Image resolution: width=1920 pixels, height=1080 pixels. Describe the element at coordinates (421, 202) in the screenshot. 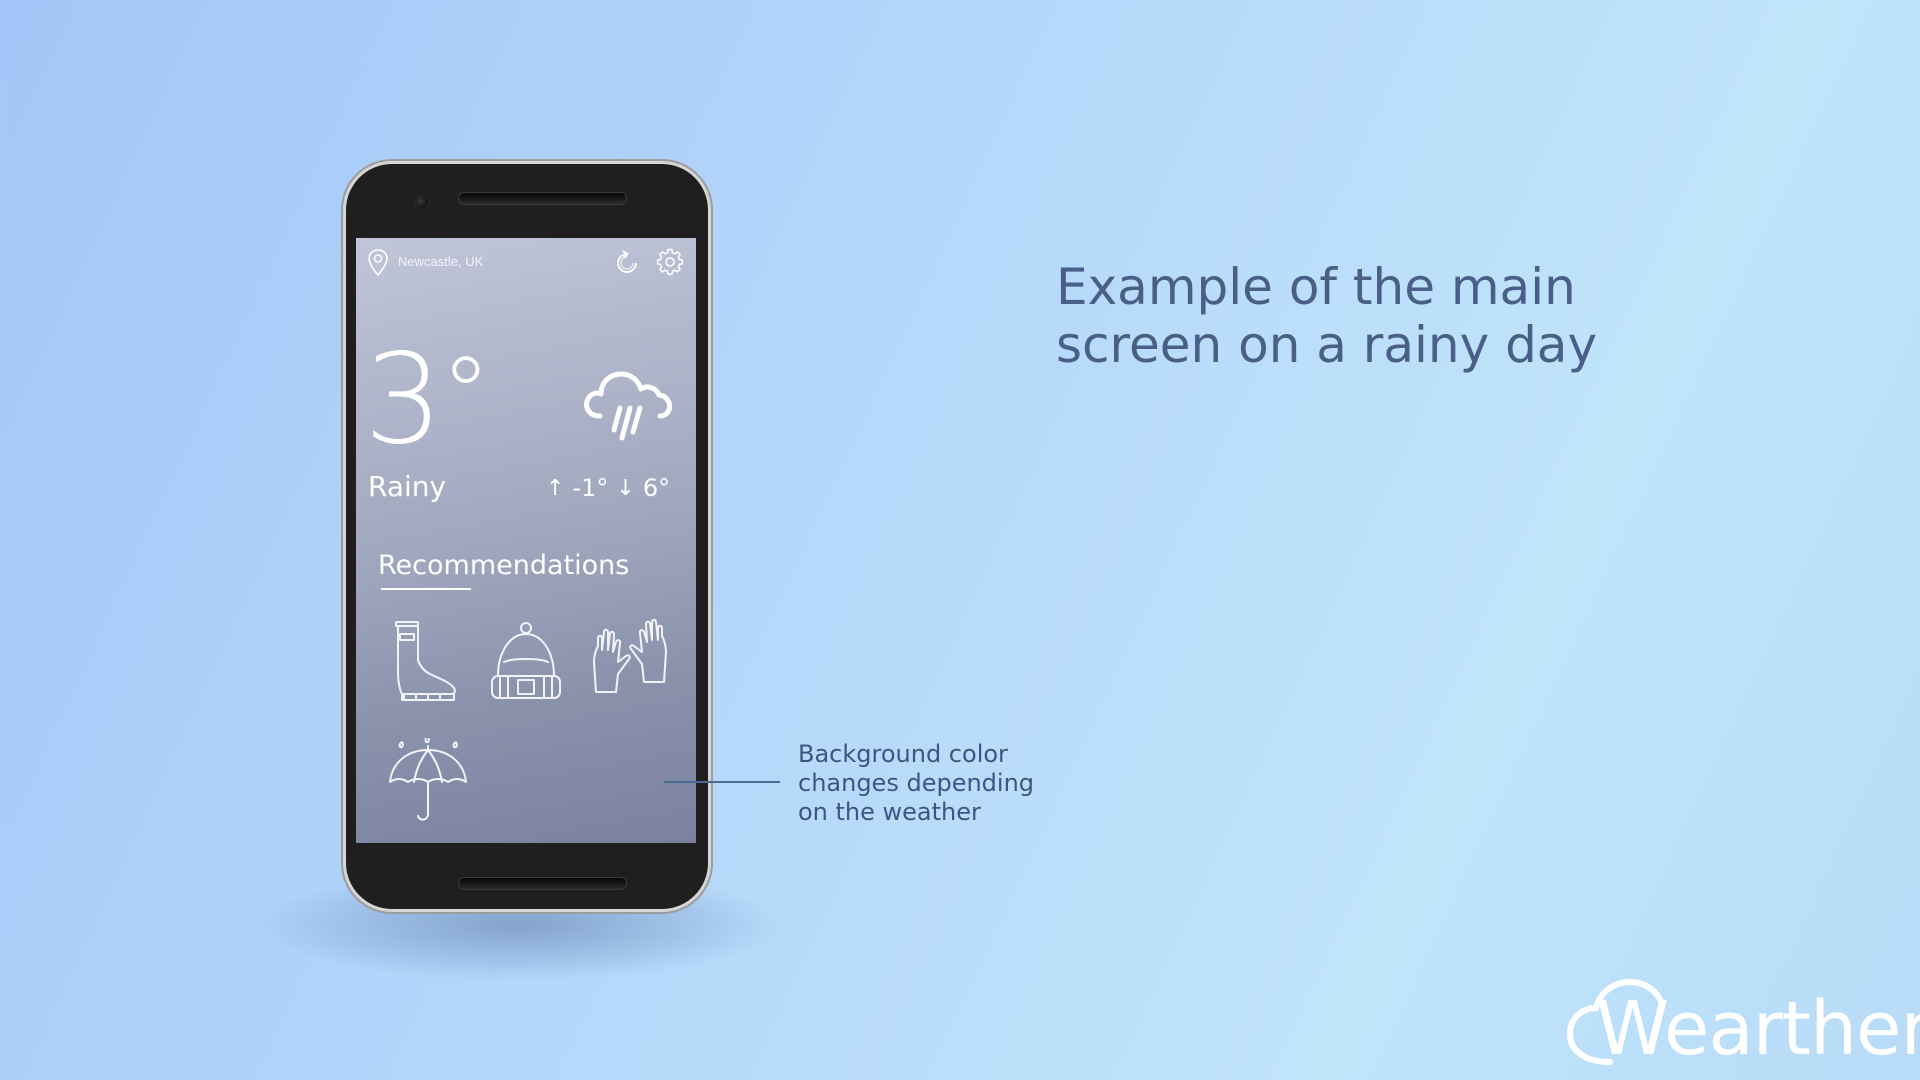

I see `phone-camera` at that location.